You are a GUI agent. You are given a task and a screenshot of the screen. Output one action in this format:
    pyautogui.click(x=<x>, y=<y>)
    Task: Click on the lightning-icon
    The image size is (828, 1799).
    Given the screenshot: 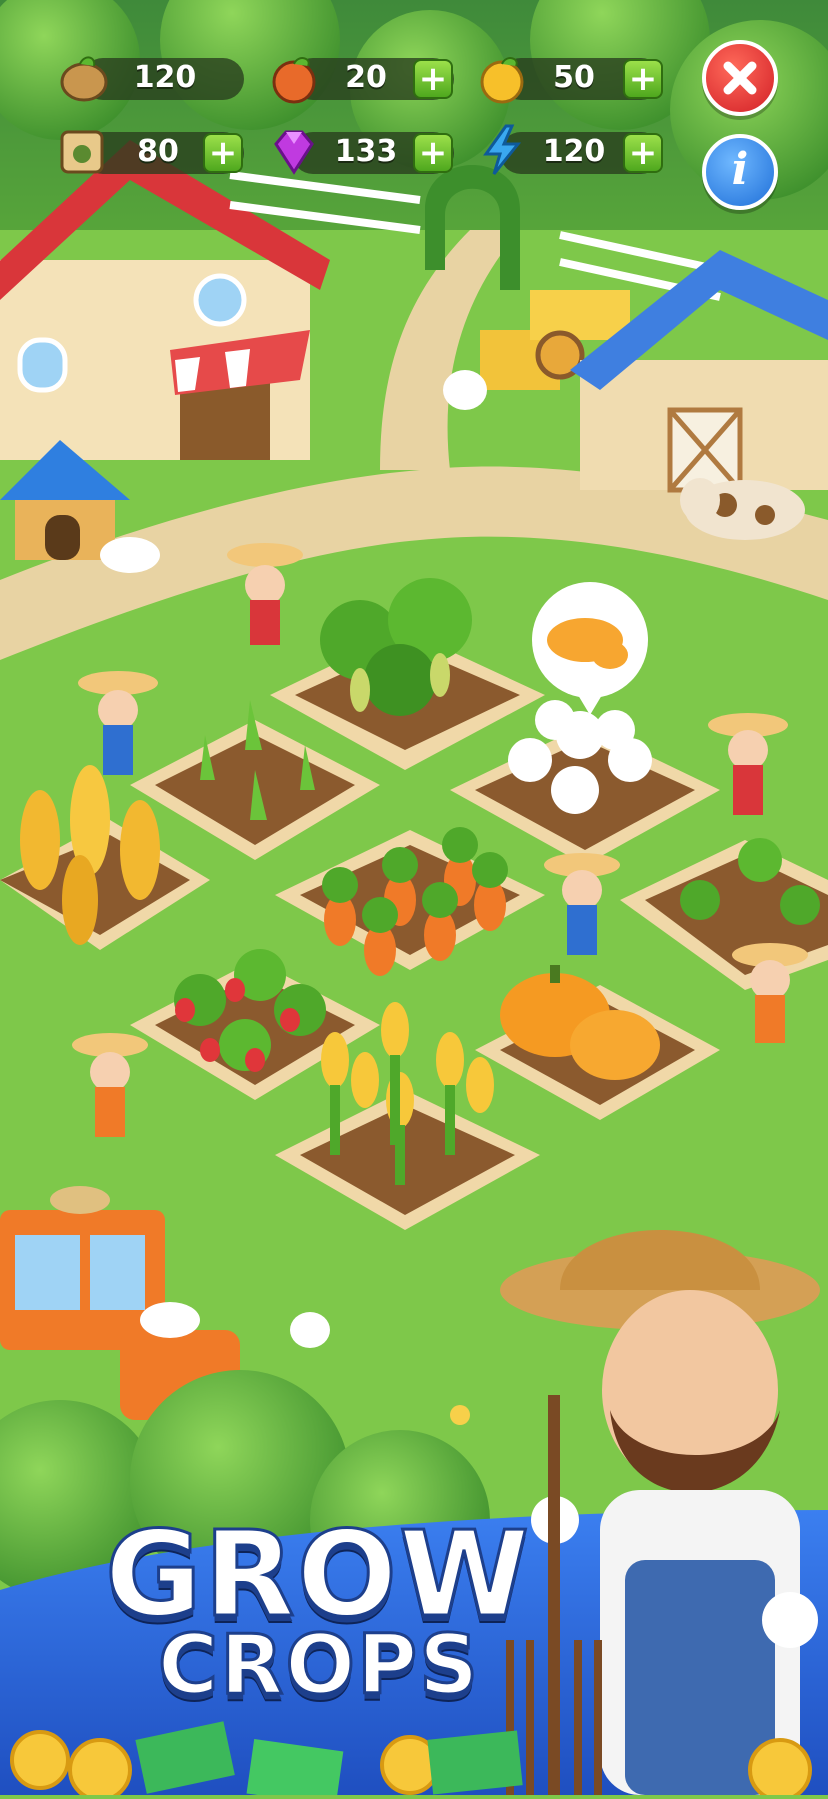 What is the action you would take?
    pyautogui.click(x=502, y=149)
    